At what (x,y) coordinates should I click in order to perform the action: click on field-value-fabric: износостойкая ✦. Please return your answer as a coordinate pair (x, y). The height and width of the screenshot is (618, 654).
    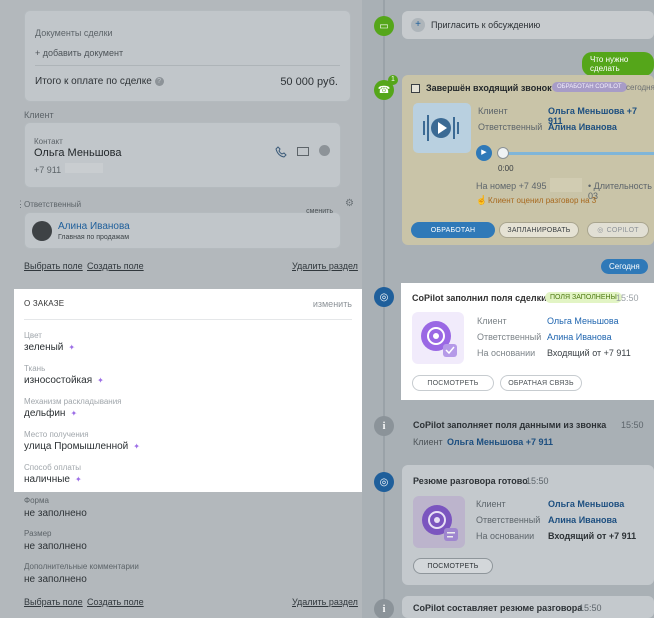
    Looking at the image, I should click on (64, 380).